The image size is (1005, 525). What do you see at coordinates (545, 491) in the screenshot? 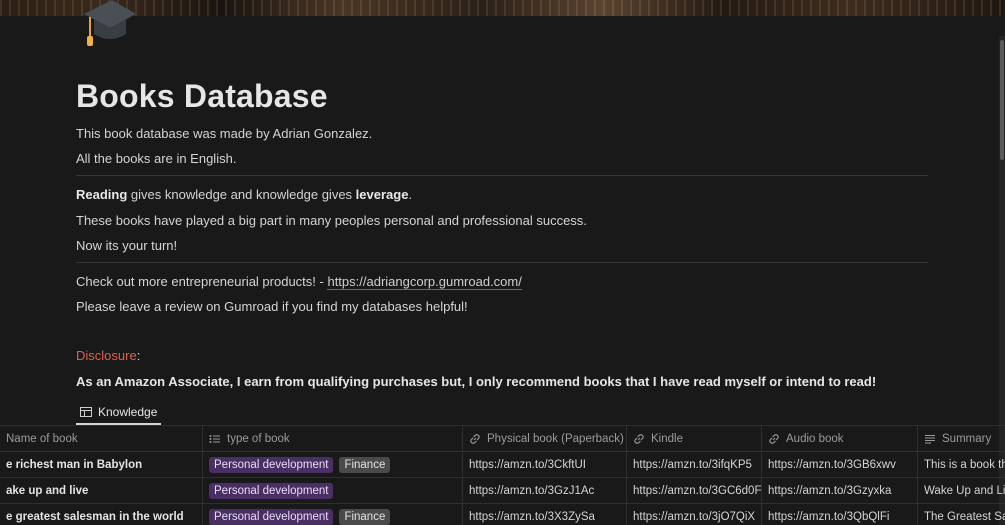
I see `paperback-link-cell: https://amzn.to/3GzJ1Ac` at bounding box center [545, 491].